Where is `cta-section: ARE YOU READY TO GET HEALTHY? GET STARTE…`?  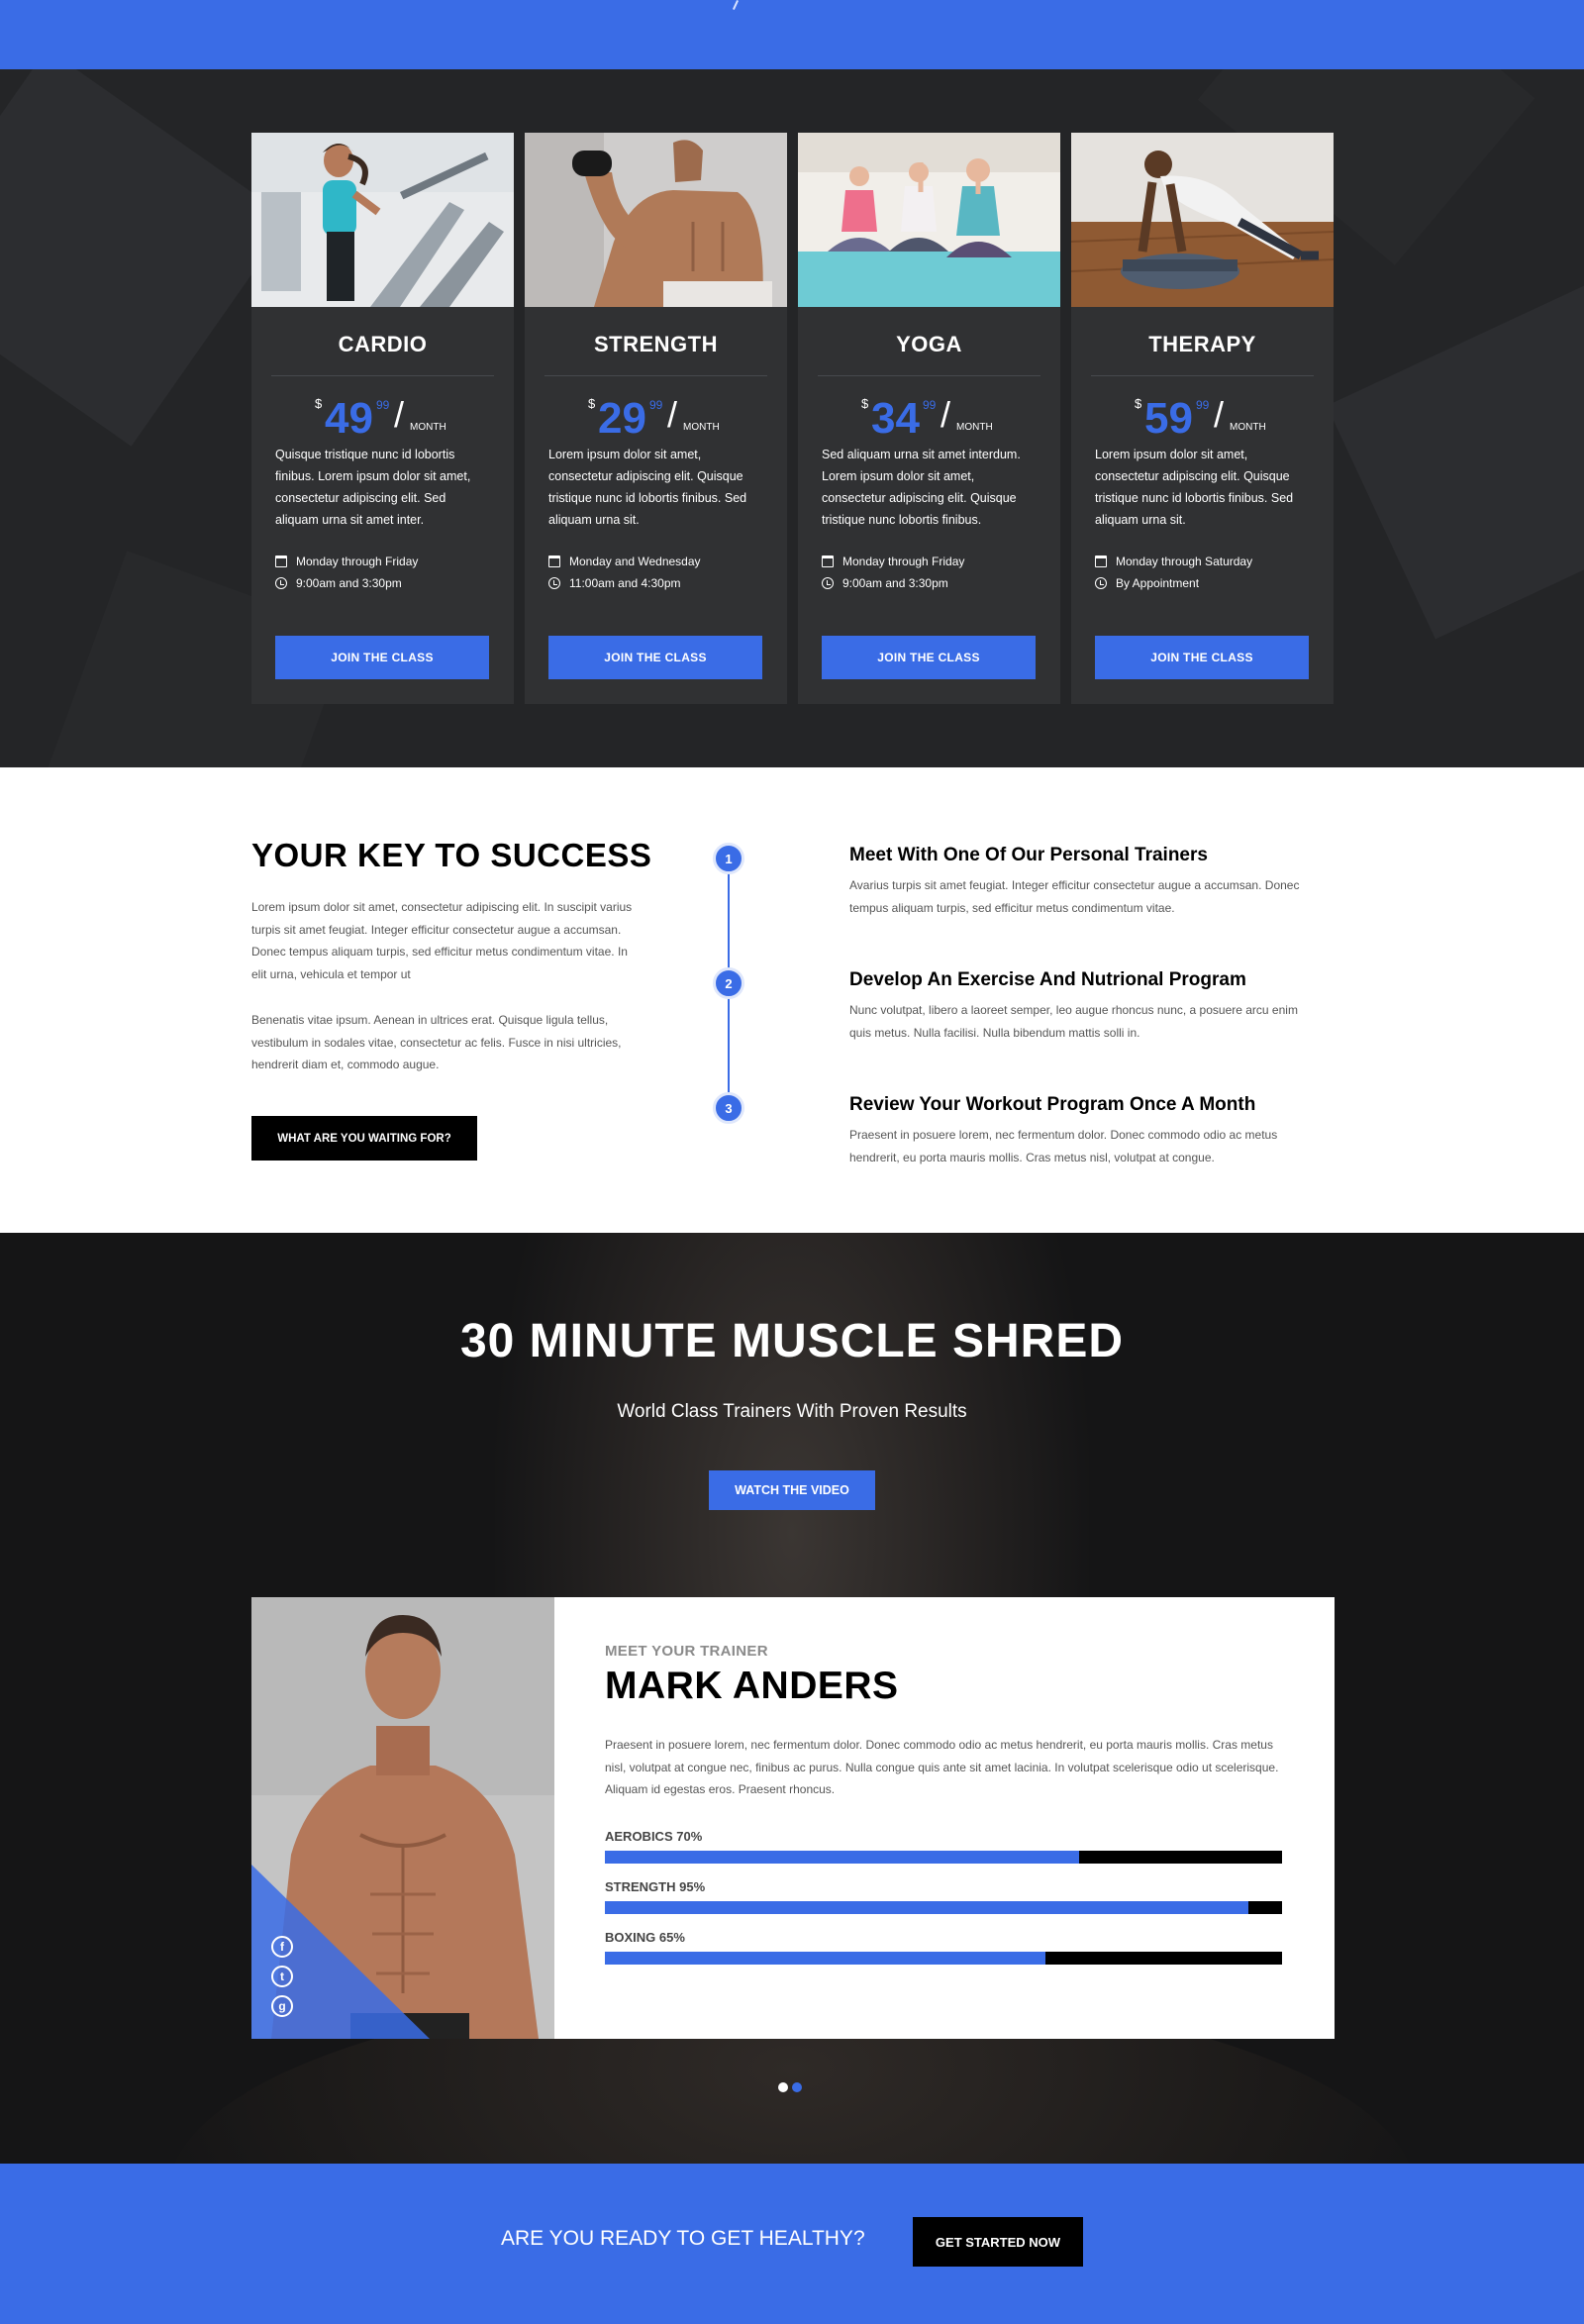
cta-section: ARE YOU READY TO GET HEALTHY? GET STARTE… is located at coordinates (792, 2244).